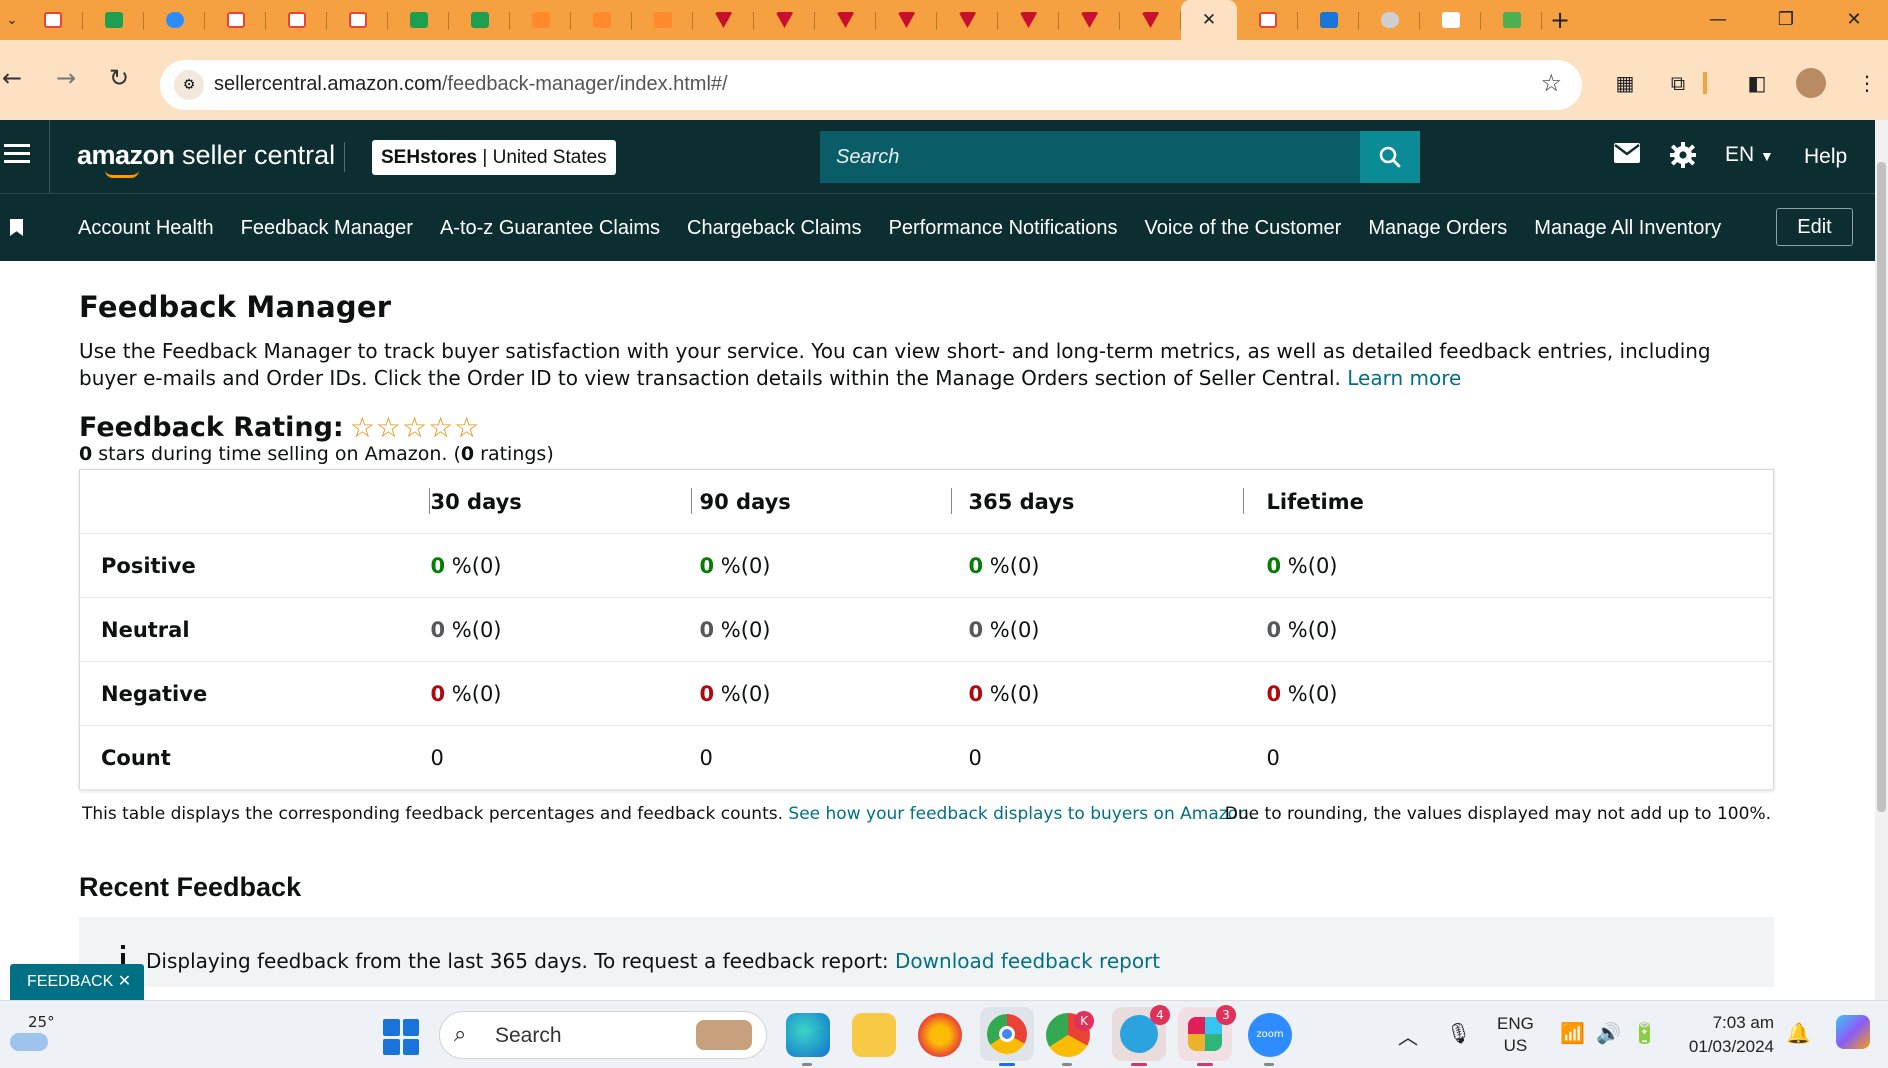  Describe the element at coordinates (940, 1035) in the screenshot. I see `brave-icon` at that location.